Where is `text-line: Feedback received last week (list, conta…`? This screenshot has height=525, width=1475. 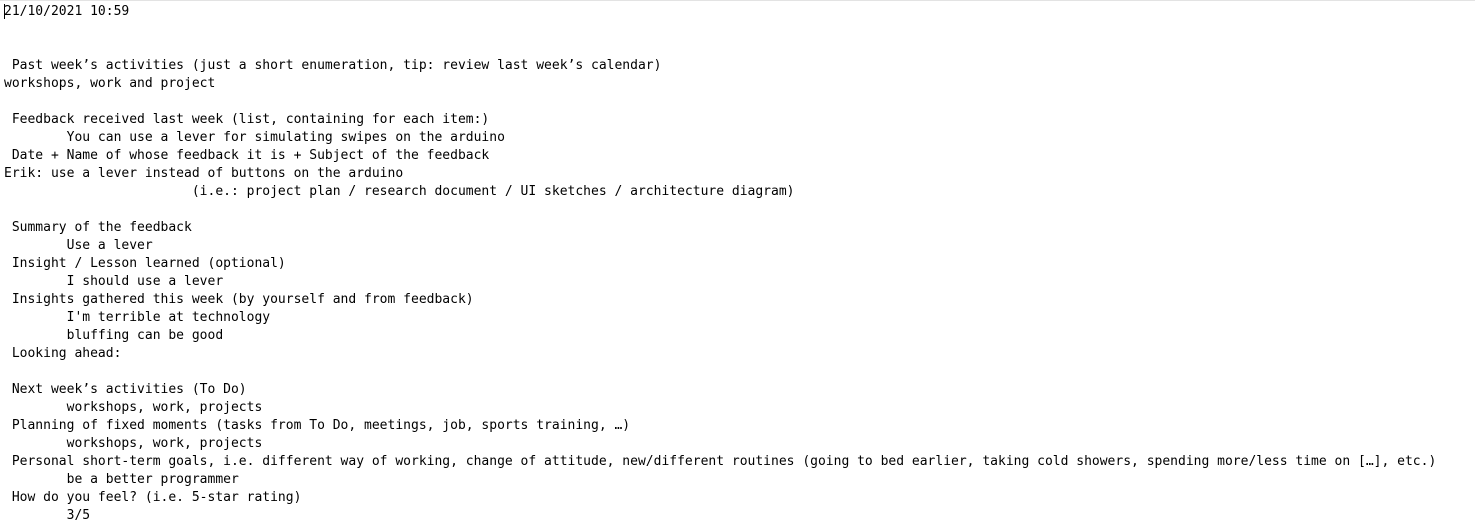 text-line: Feedback received last week (list, conta… is located at coordinates (247, 119).